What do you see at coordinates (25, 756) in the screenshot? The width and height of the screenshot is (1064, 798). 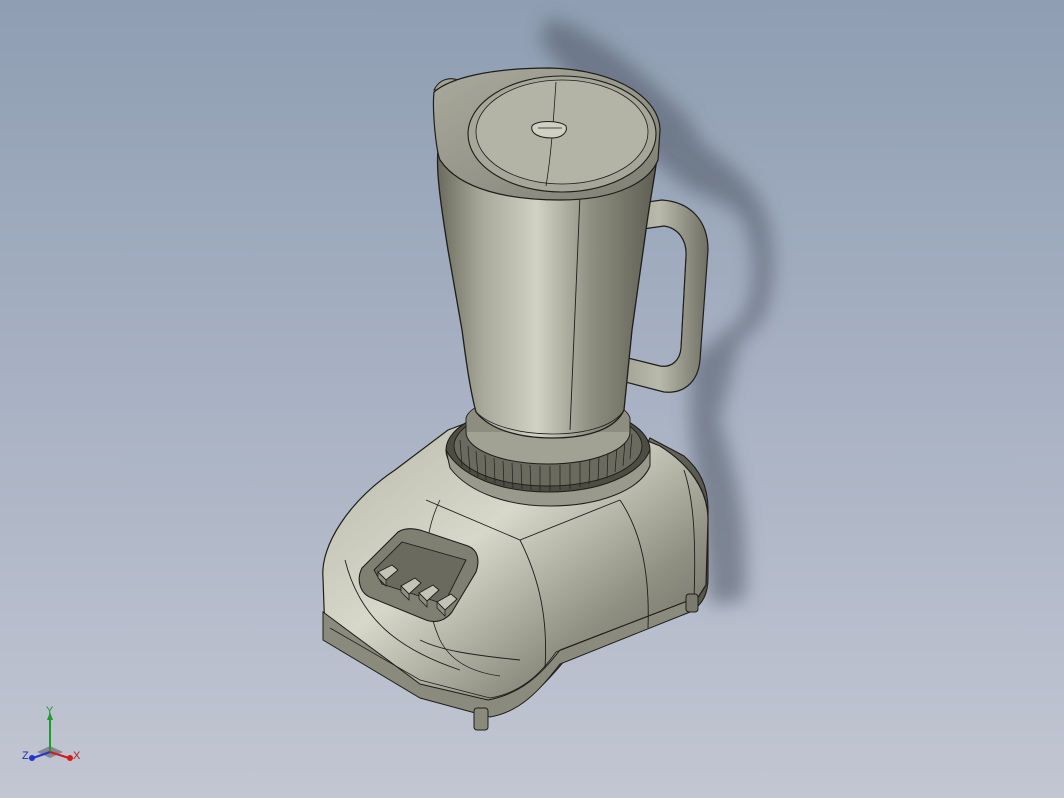 I see `axis-z-label: Z` at bounding box center [25, 756].